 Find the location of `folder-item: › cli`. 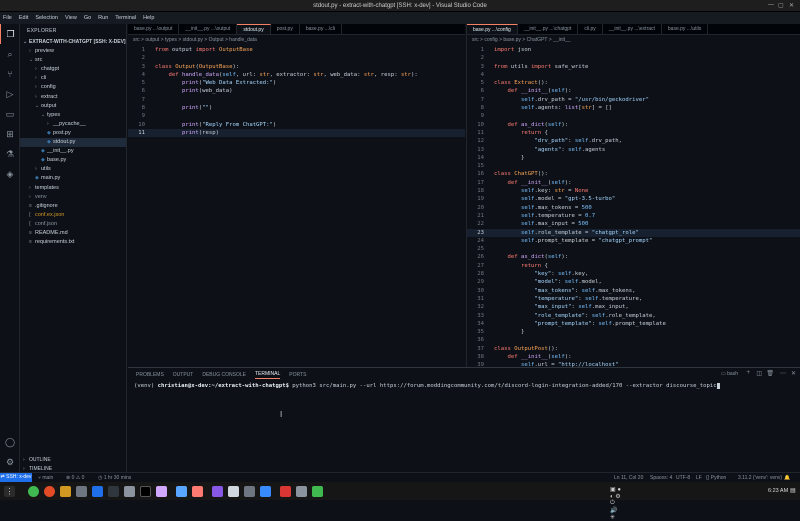

folder-item: › cli is located at coordinates (73, 78).